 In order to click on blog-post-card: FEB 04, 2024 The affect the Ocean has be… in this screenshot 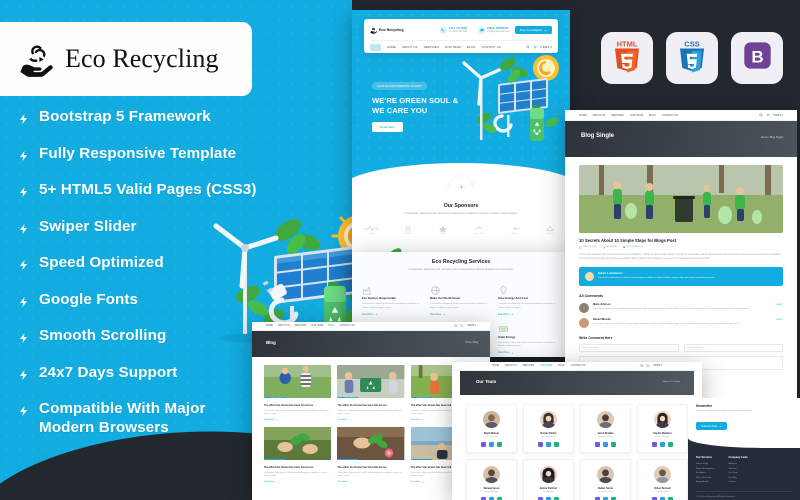, I will do `click(371, 455)`.